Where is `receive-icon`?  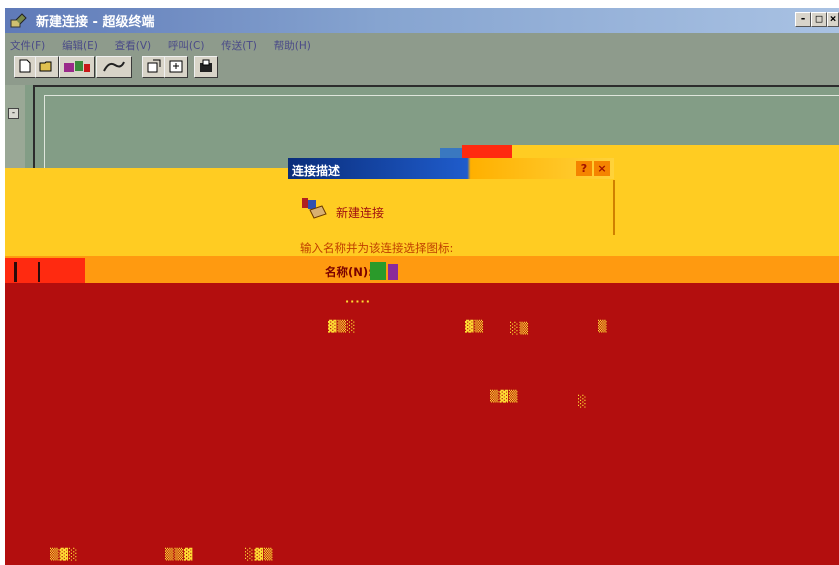
receive-icon is located at coordinates (176, 66).